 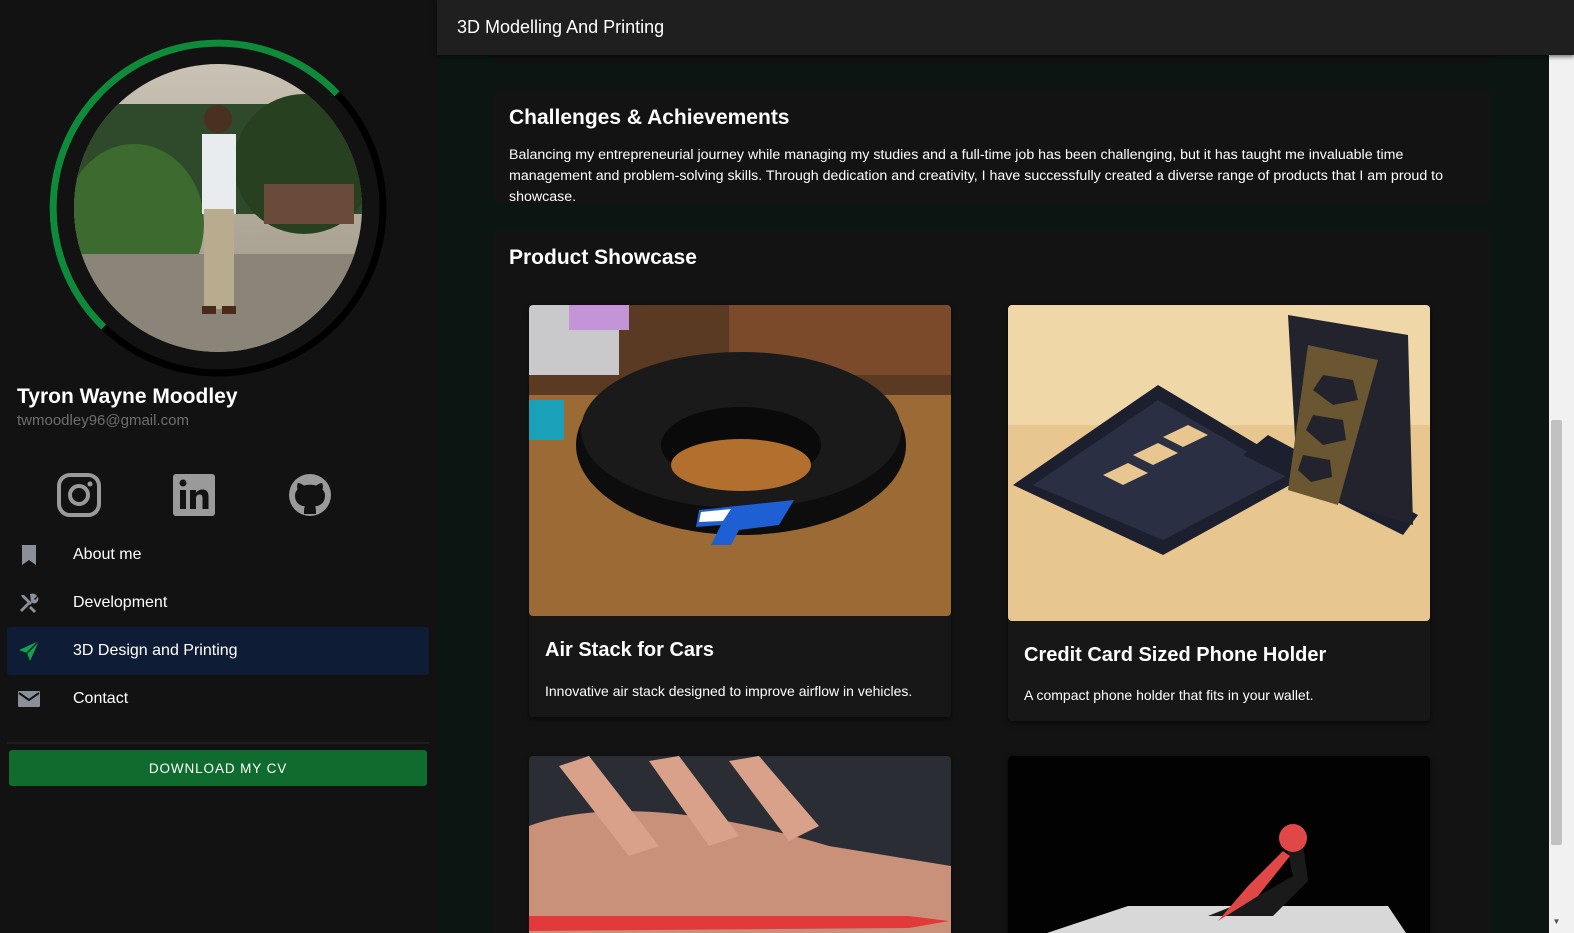 What do you see at coordinates (310, 495) in the screenshot?
I see `github-icon` at bounding box center [310, 495].